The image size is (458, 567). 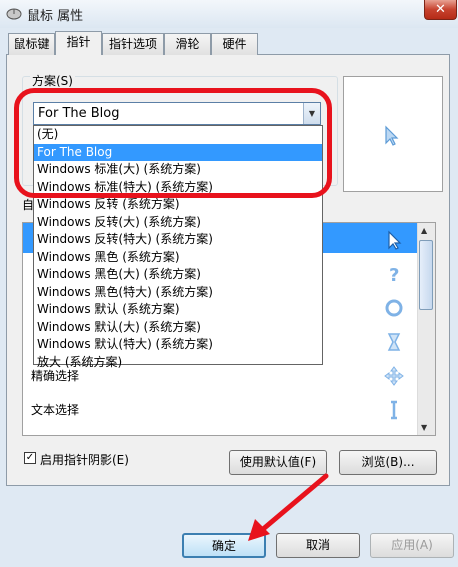 I want to click on use-default-button: 使用默认值(F), so click(x=278, y=462).